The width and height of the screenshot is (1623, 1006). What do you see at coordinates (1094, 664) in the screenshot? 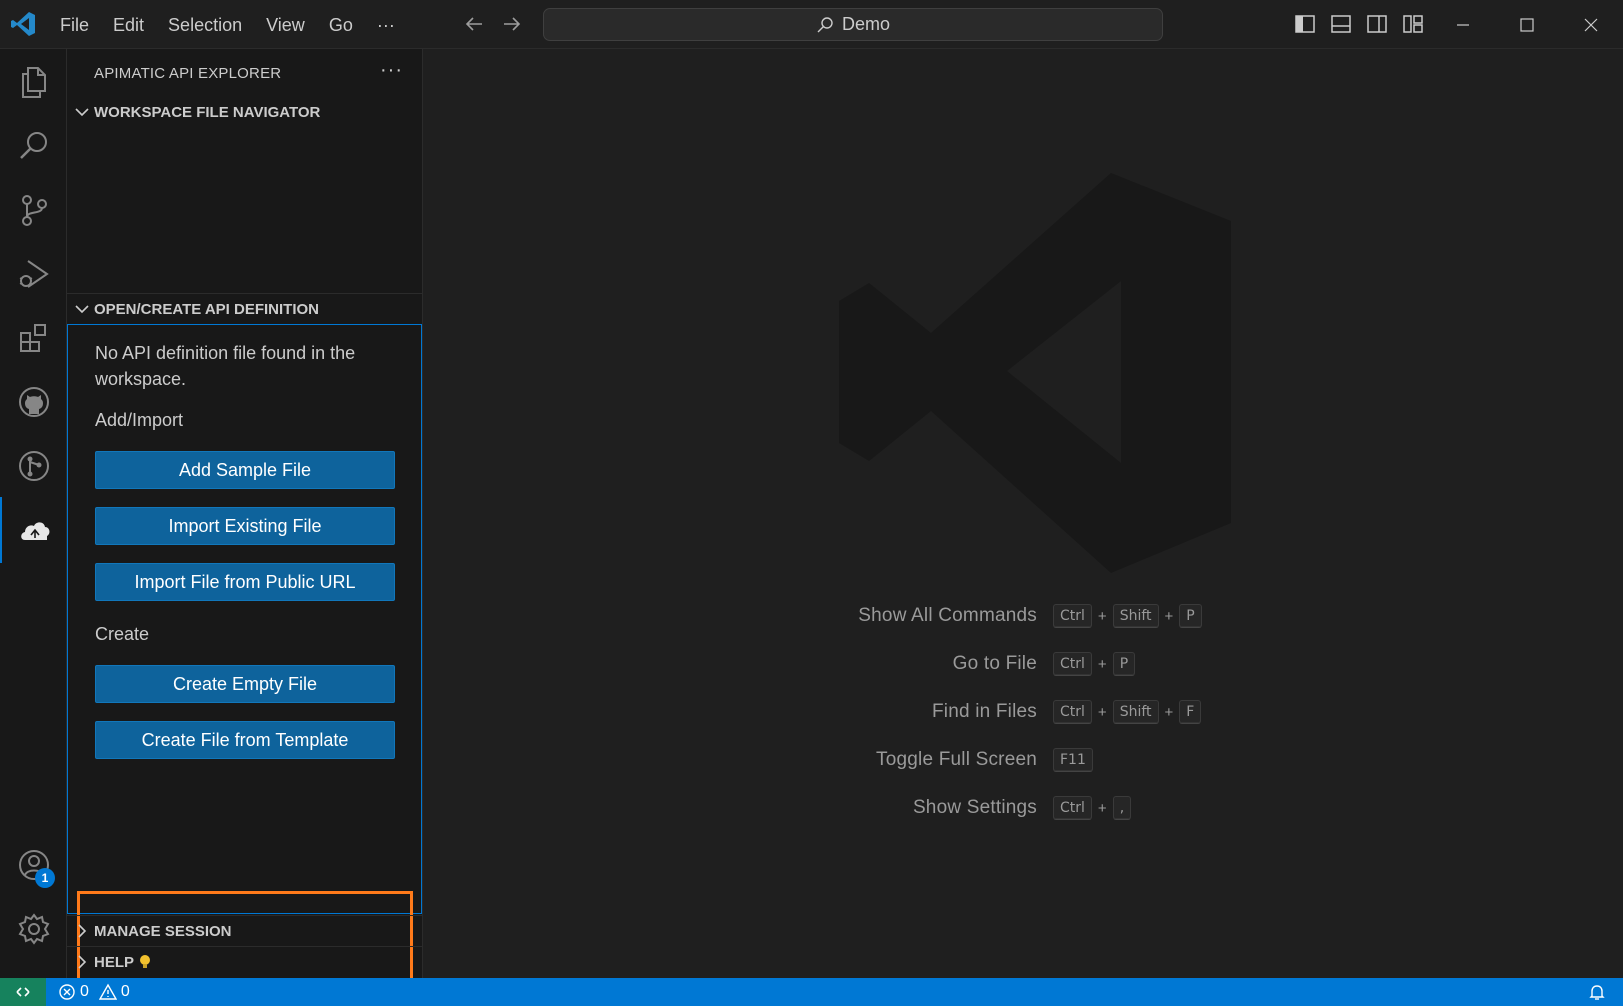
I see `shortcut-keys: Ctrl + P` at bounding box center [1094, 664].